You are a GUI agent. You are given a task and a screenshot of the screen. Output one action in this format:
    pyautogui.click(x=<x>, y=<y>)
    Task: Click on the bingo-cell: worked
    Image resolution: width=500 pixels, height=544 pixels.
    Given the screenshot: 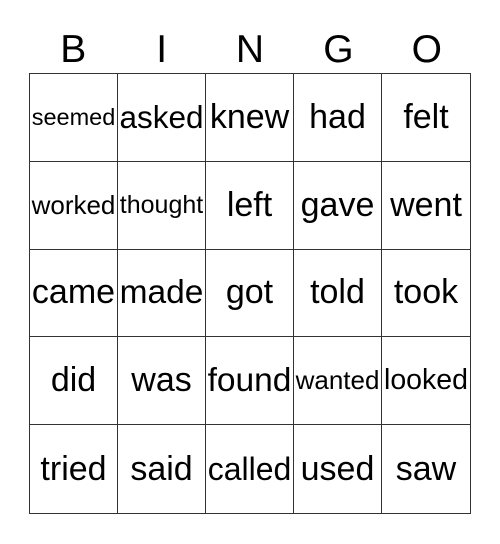 What is the action you would take?
    pyautogui.click(x=74, y=205)
    